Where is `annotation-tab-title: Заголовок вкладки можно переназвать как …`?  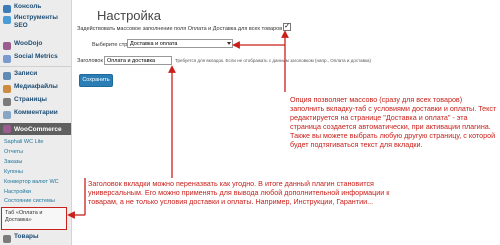
annotation-tab-title: Заголовок вкладки можно переназвать как … is located at coordinates (239, 192).